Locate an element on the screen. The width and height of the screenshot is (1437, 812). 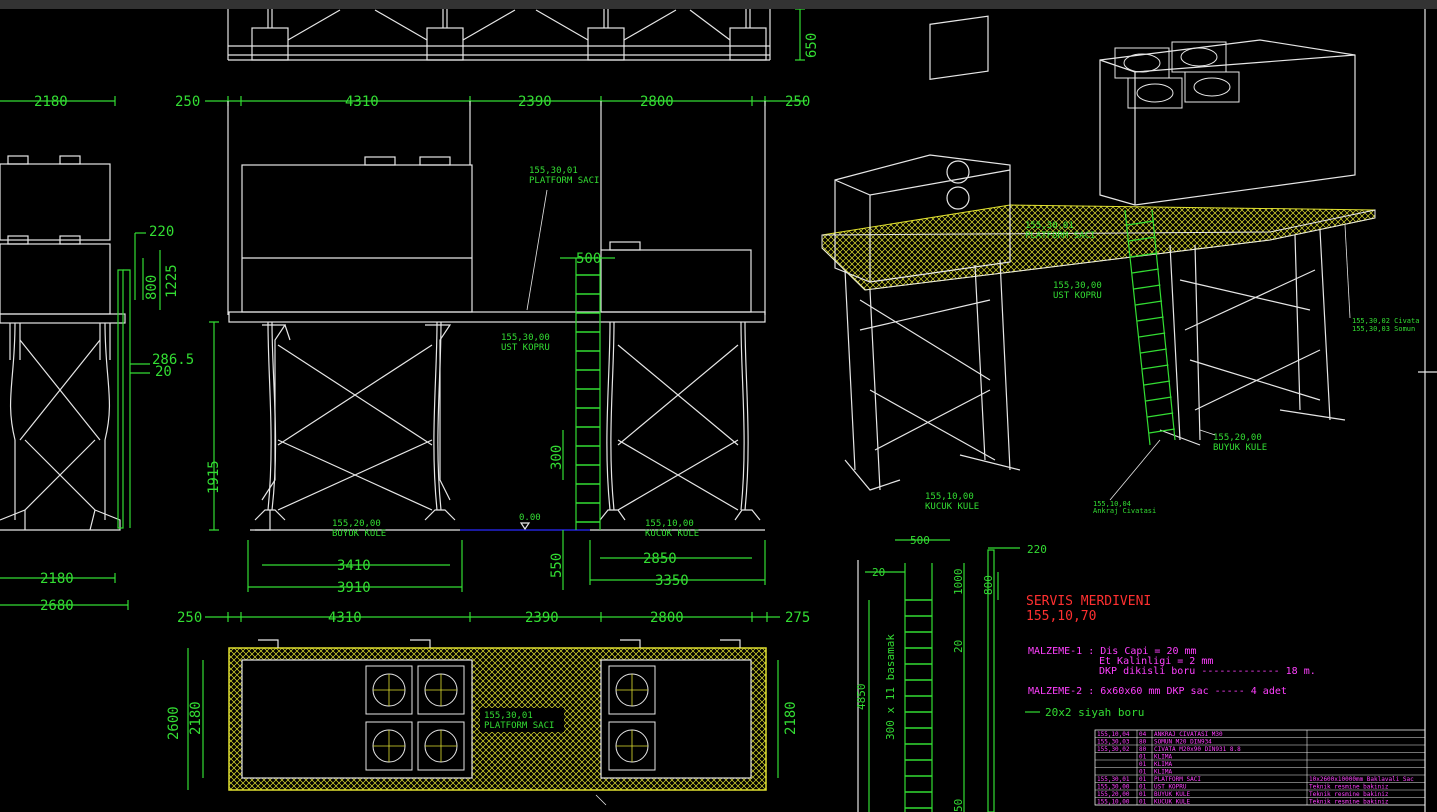
dim-2800: 2800 is located at coordinates (657, 102).